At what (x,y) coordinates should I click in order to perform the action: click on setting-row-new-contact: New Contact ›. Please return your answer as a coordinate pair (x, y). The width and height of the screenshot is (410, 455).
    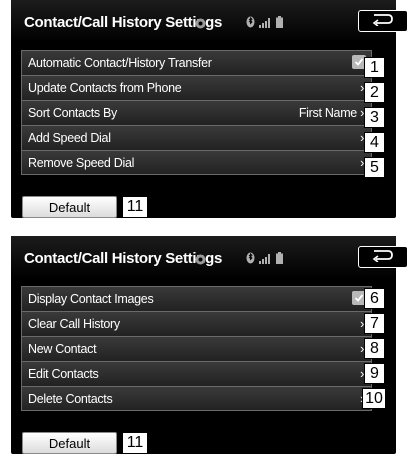
    Looking at the image, I should click on (196, 348).